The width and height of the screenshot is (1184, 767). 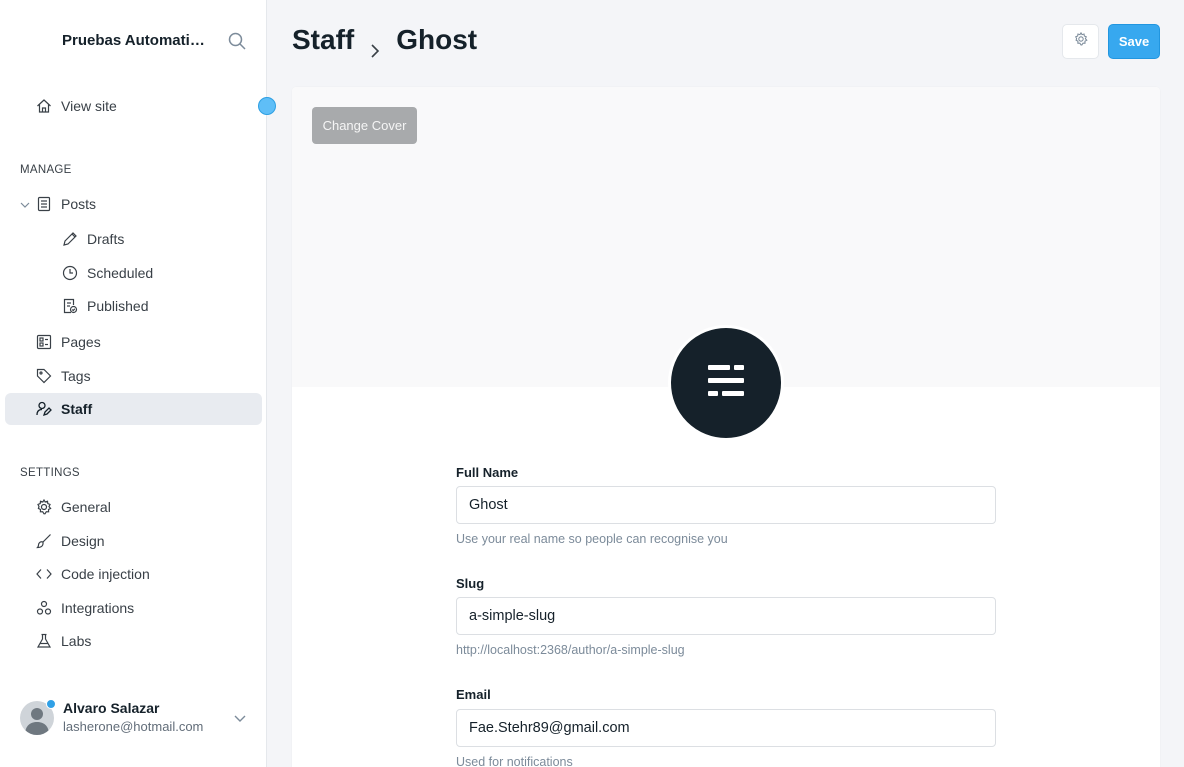 I want to click on sidebar-item-published: Published, so click(x=133, y=306).